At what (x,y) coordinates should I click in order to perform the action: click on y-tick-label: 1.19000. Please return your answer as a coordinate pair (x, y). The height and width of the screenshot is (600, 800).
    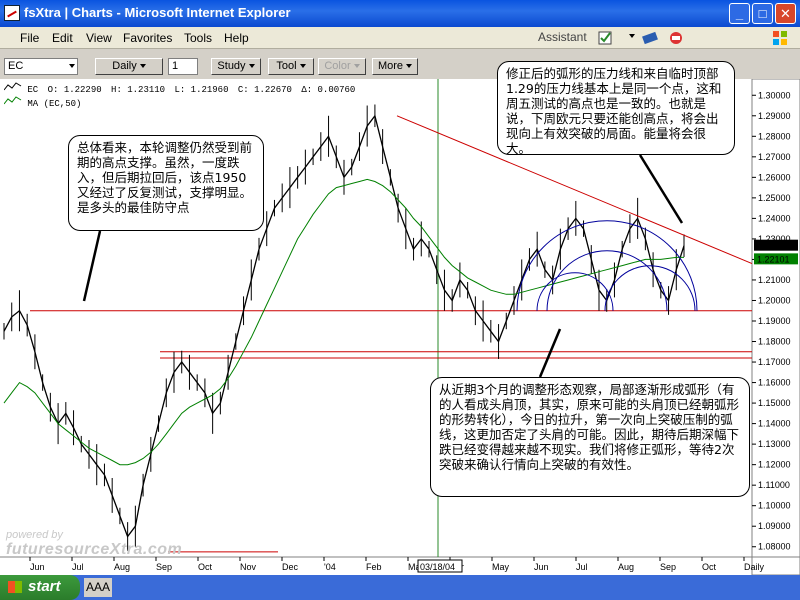
    Looking at the image, I should click on (774, 321).